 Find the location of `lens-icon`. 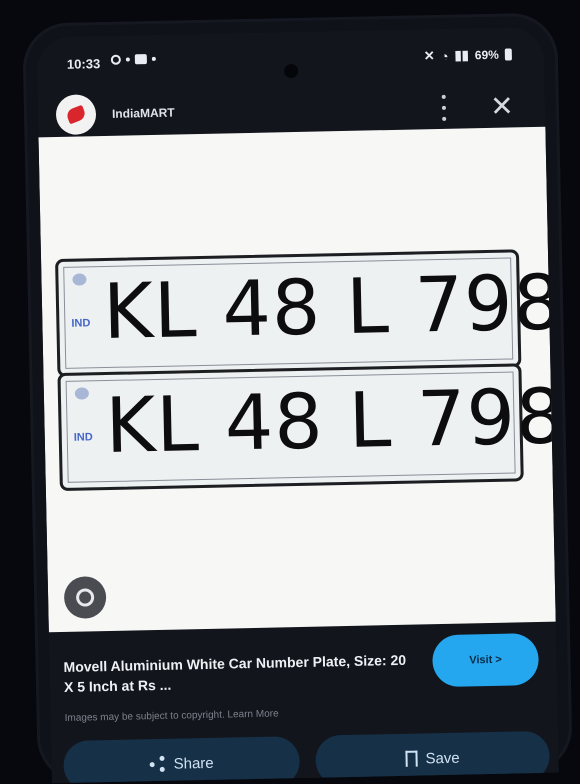

lens-icon is located at coordinates (85, 597).